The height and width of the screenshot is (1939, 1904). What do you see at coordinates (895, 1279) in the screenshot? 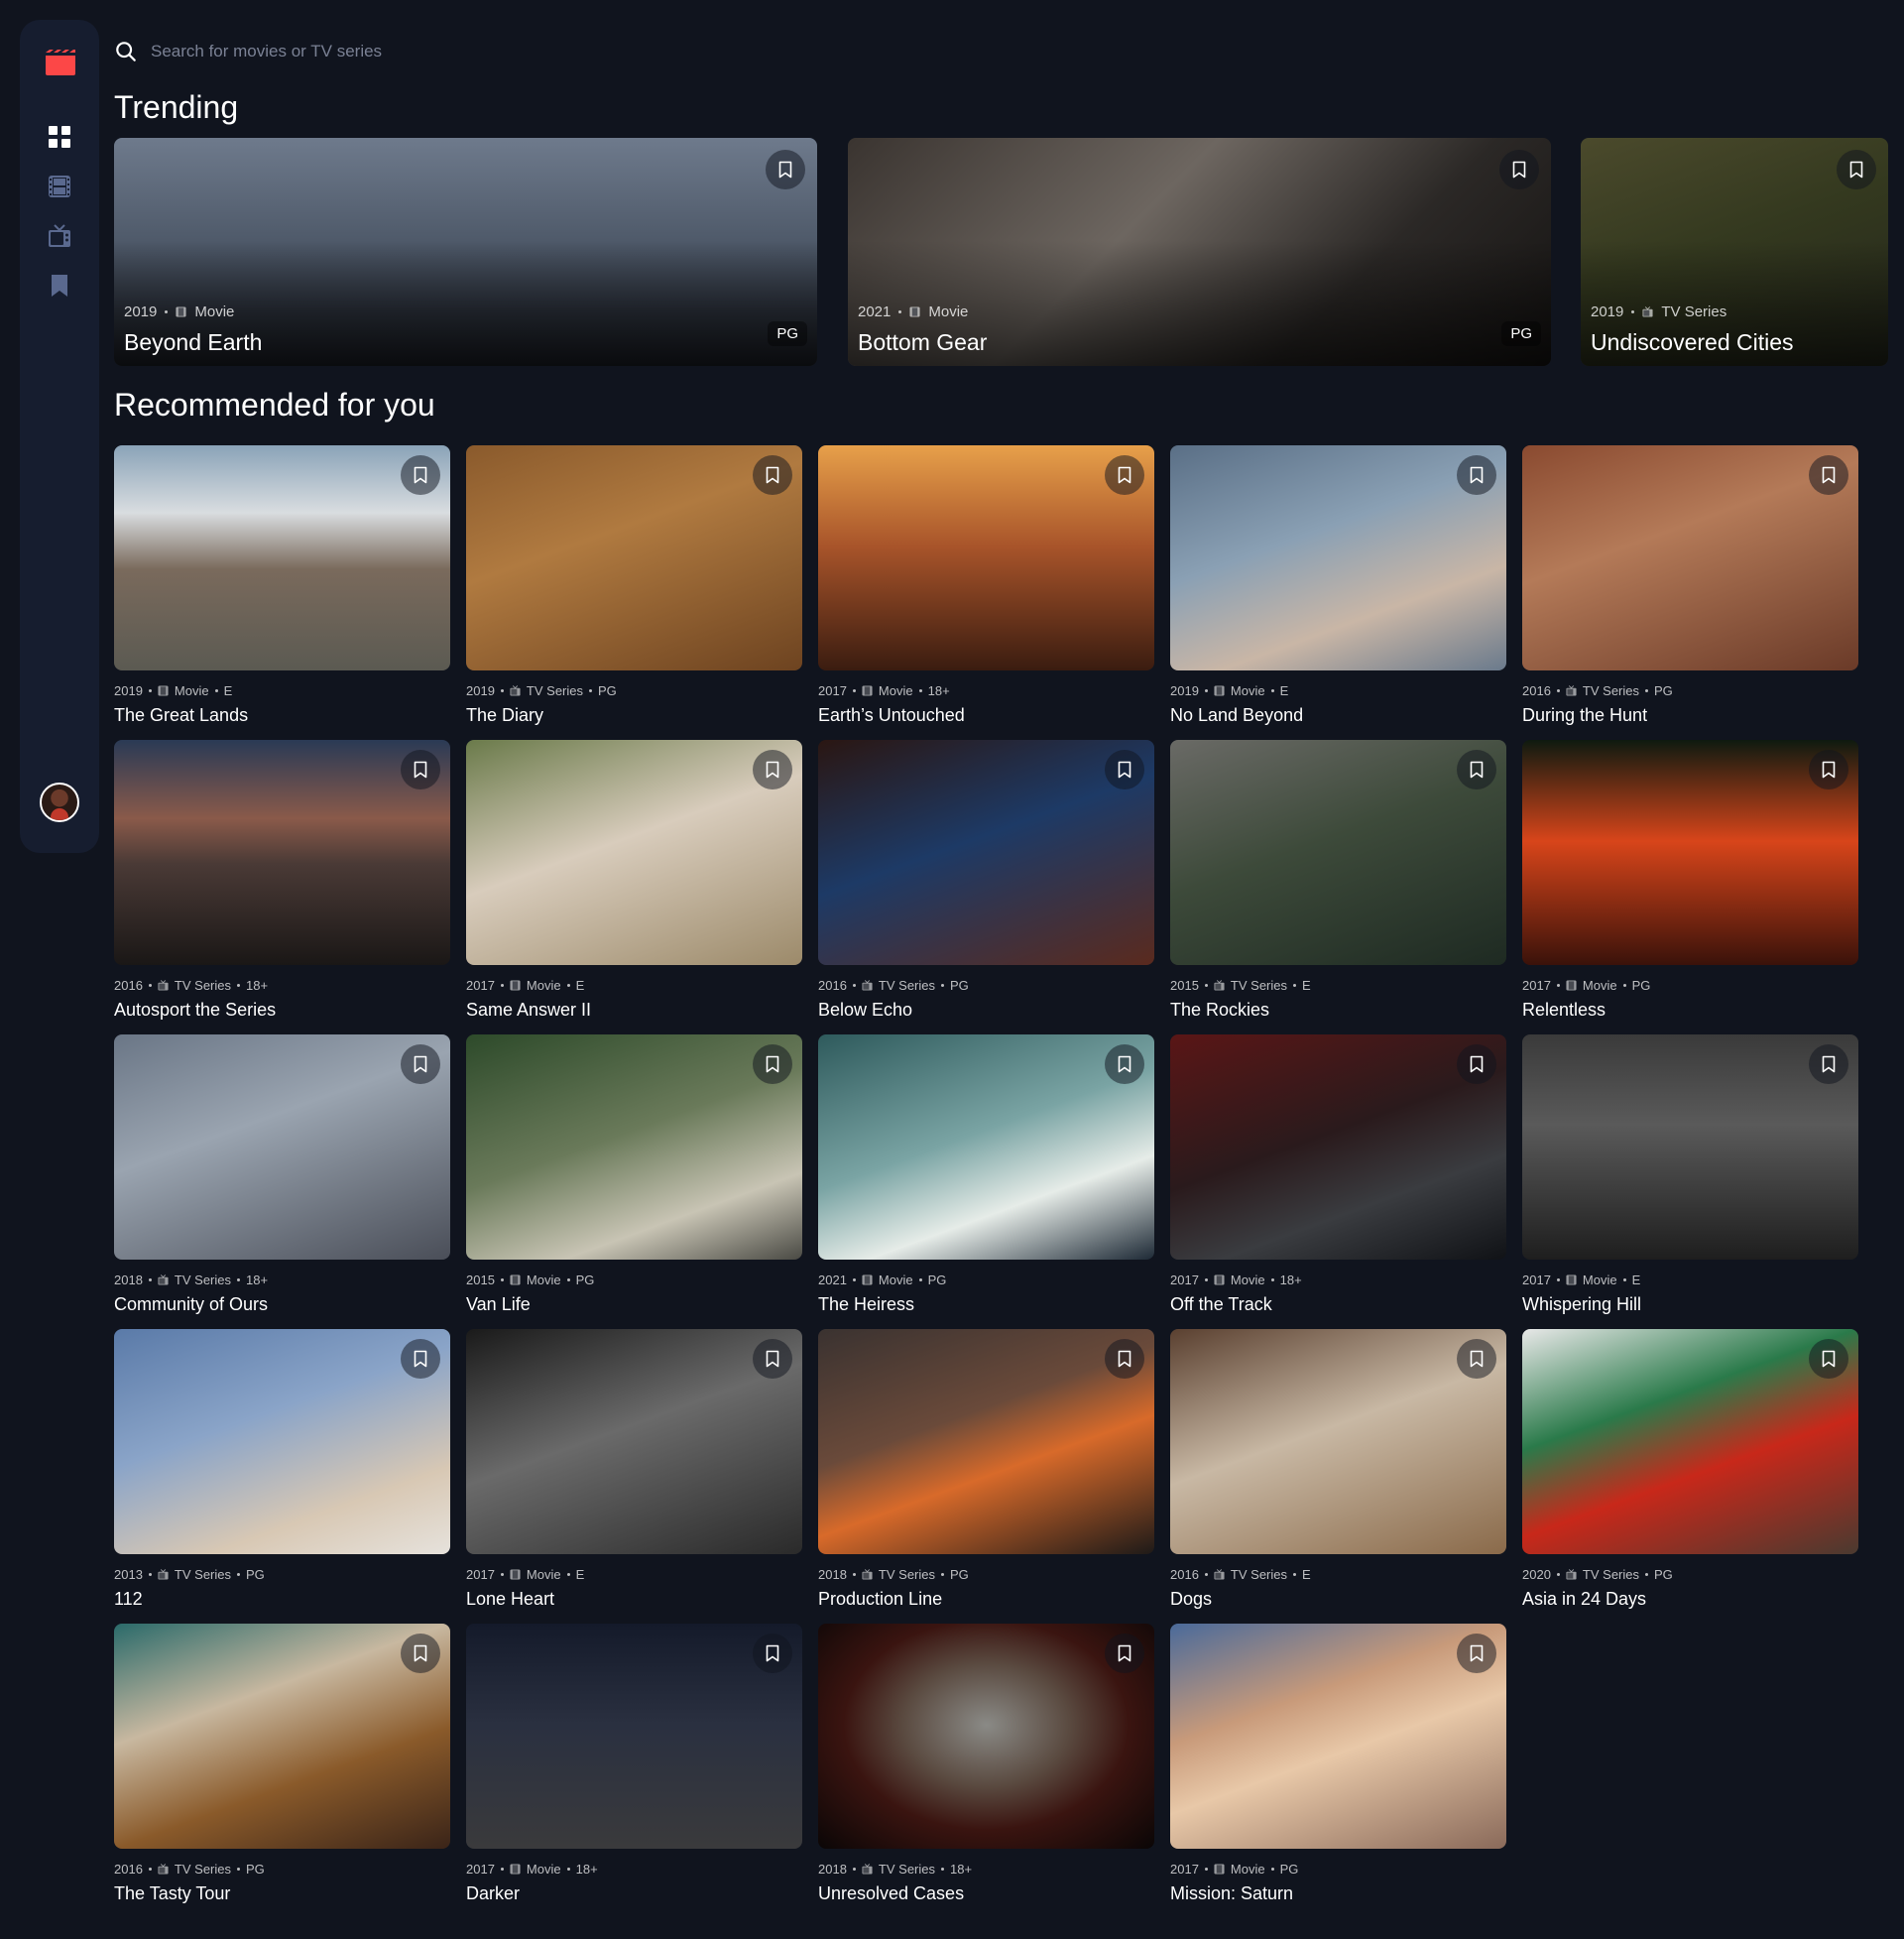
I see `card-category: Movie` at bounding box center [895, 1279].